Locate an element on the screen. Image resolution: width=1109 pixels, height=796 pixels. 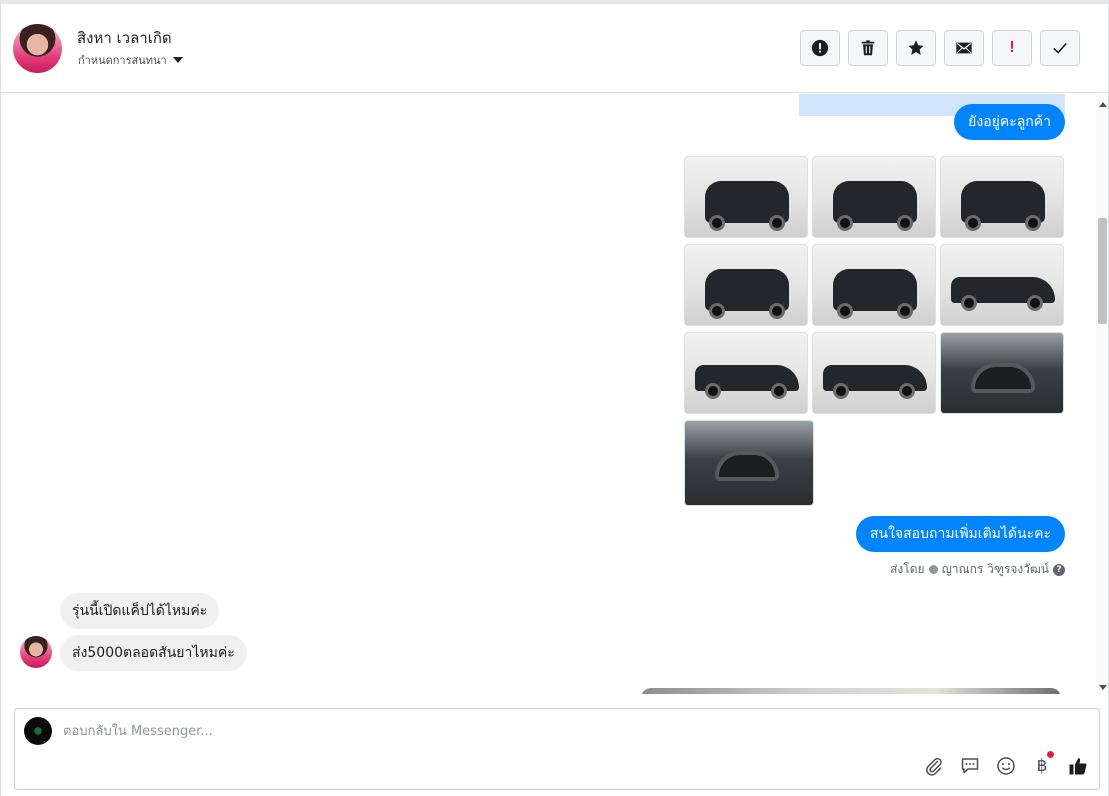
baht-icon: ฿ is located at coordinates (1042, 766).